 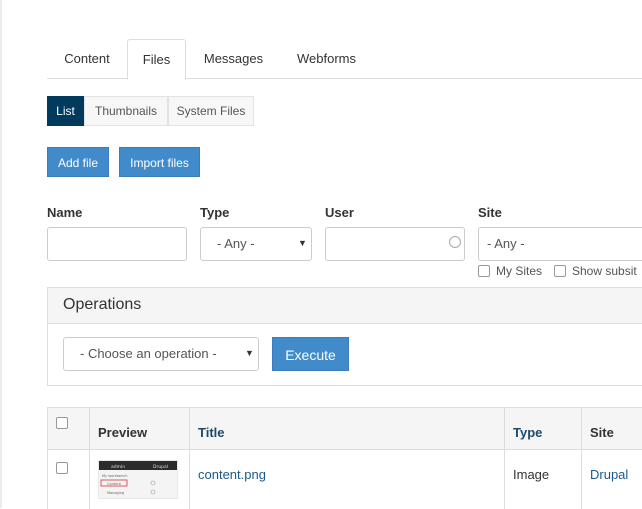 I want to click on row-select-checkbox, so click(x=62, y=468).